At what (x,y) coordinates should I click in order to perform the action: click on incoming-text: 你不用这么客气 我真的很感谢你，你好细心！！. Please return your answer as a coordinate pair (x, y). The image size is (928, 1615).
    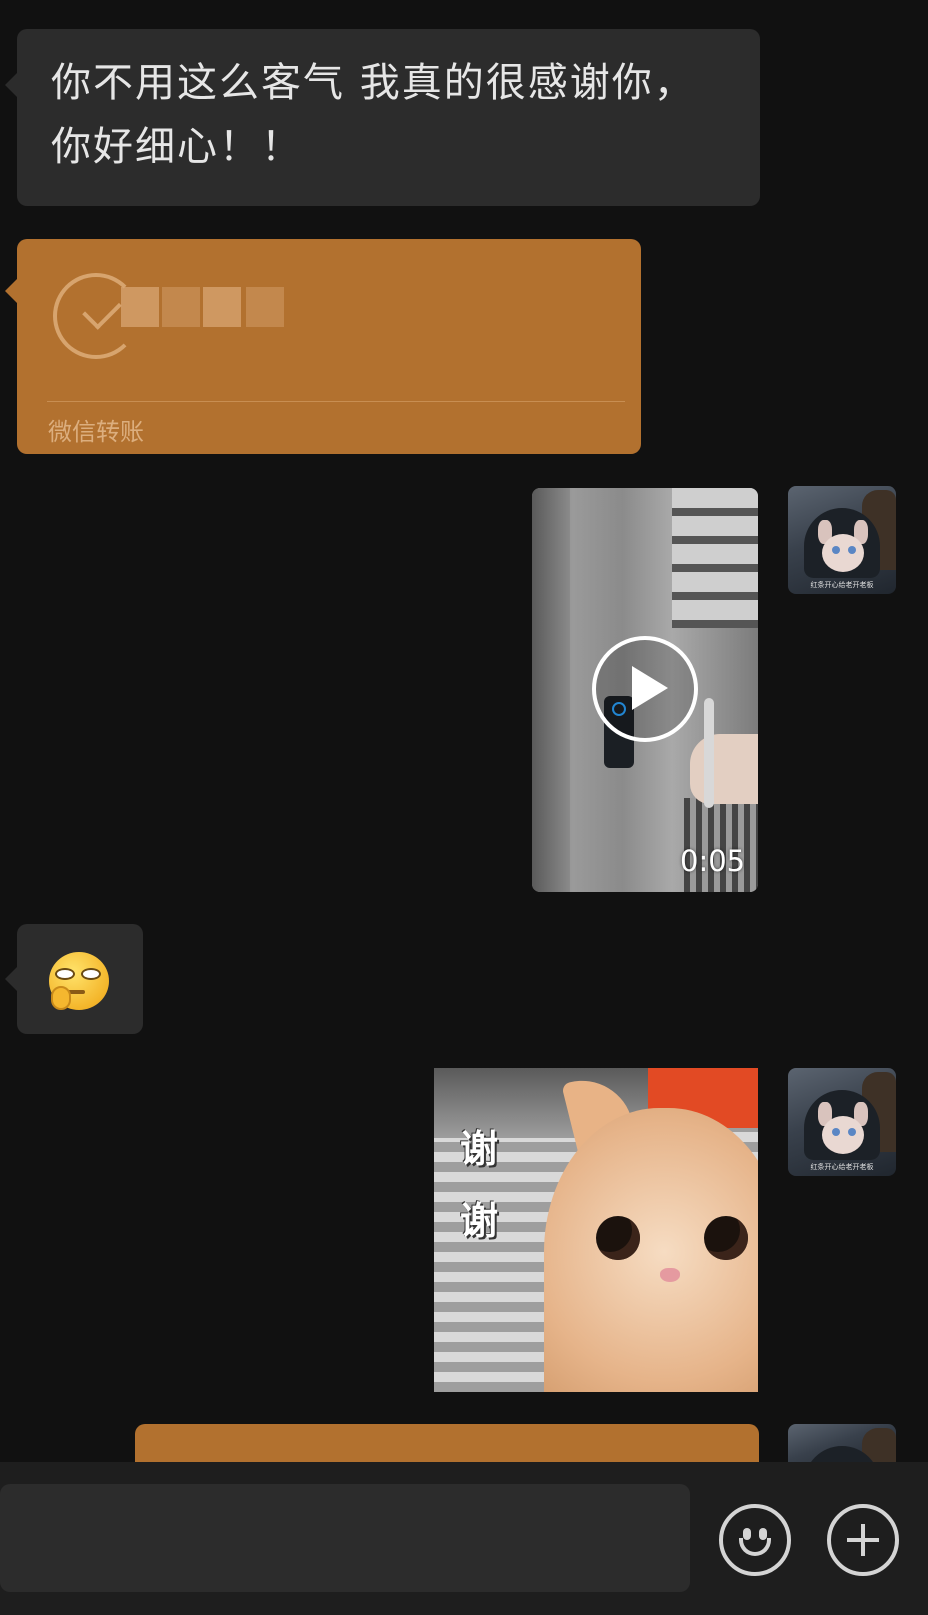
    Looking at the image, I should click on (373, 115).